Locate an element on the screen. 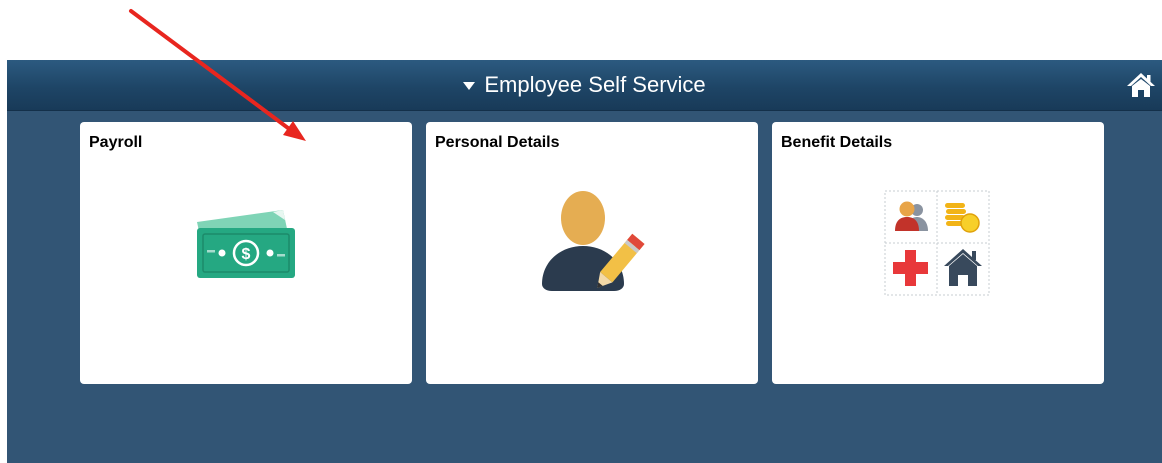 Image resolution: width=1162 pixels, height=463 pixels. tile-title: Personal Details is located at coordinates (497, 142).